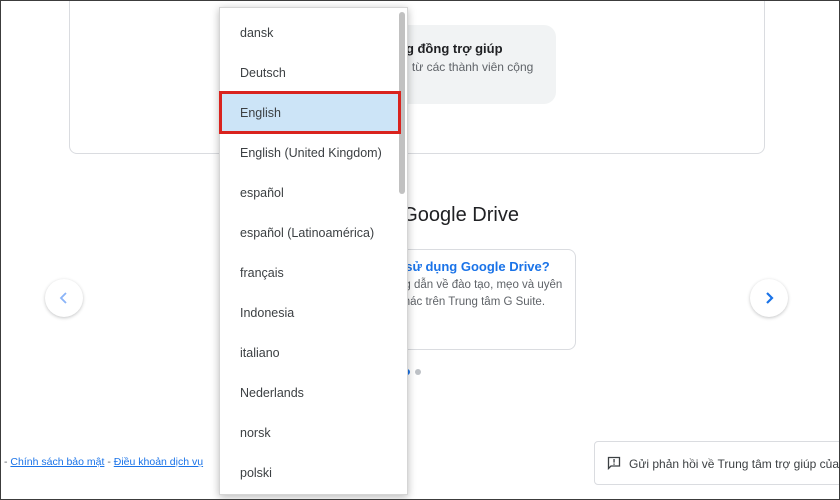 This screenshot has height=500, width=840. I want to click on language-option: polski, so click(309, 473).